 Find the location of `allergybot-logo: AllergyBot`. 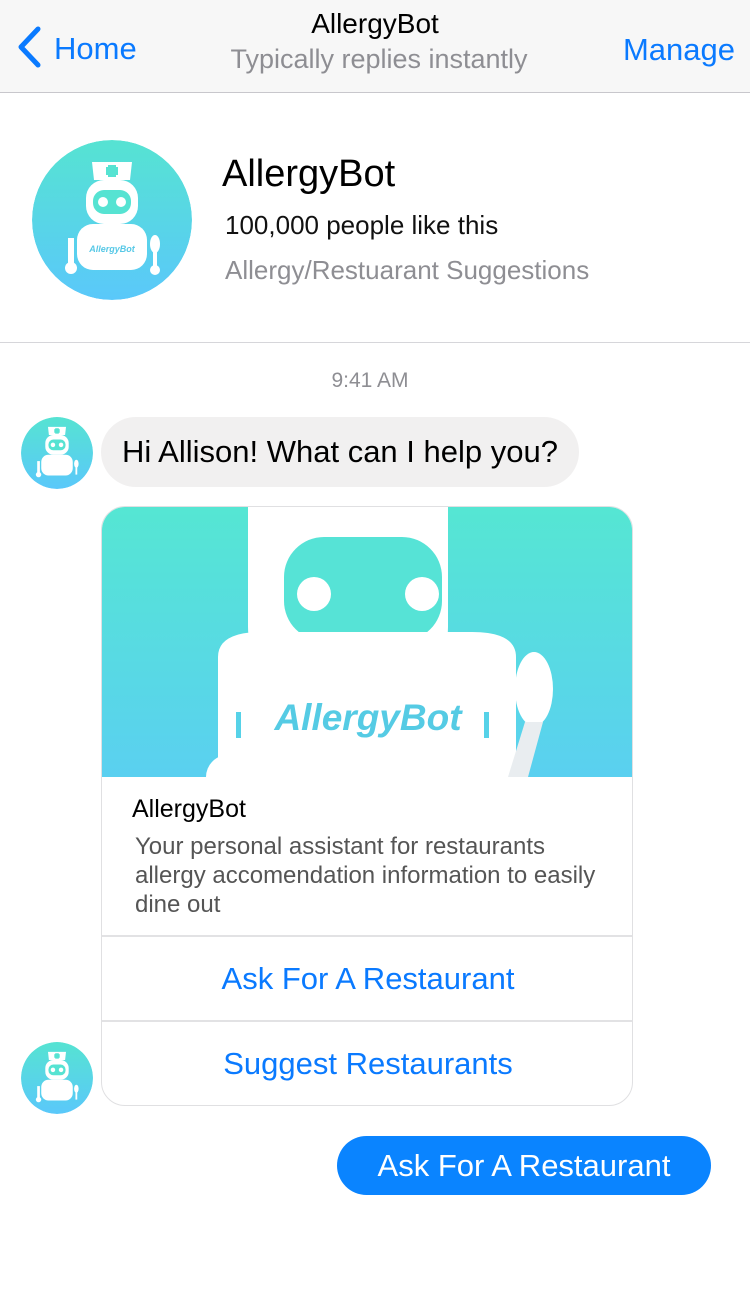

allergybot-logo: AllergyBot is located at coordinates (112, 220).